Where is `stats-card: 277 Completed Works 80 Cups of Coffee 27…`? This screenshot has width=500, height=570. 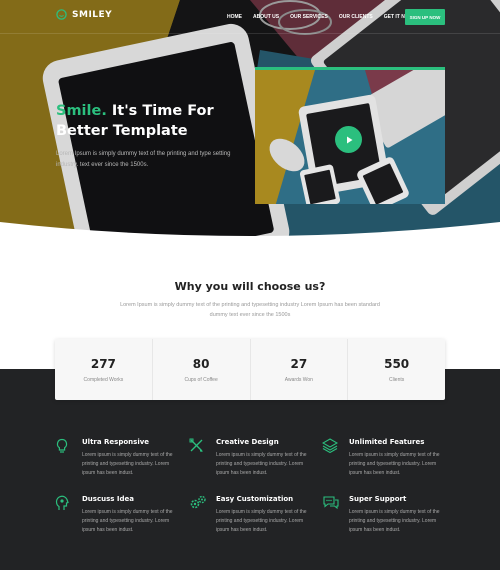
stats-card: 277 Completed Works 80 Cups of Coffee 27… is located at coordinates (250, 369).